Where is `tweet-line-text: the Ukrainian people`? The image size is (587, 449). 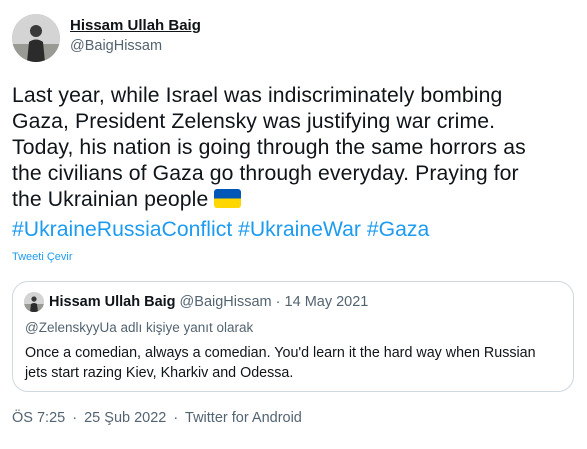
tweet-line-text: the Ukrainian people is located at coordinates (110, 199).